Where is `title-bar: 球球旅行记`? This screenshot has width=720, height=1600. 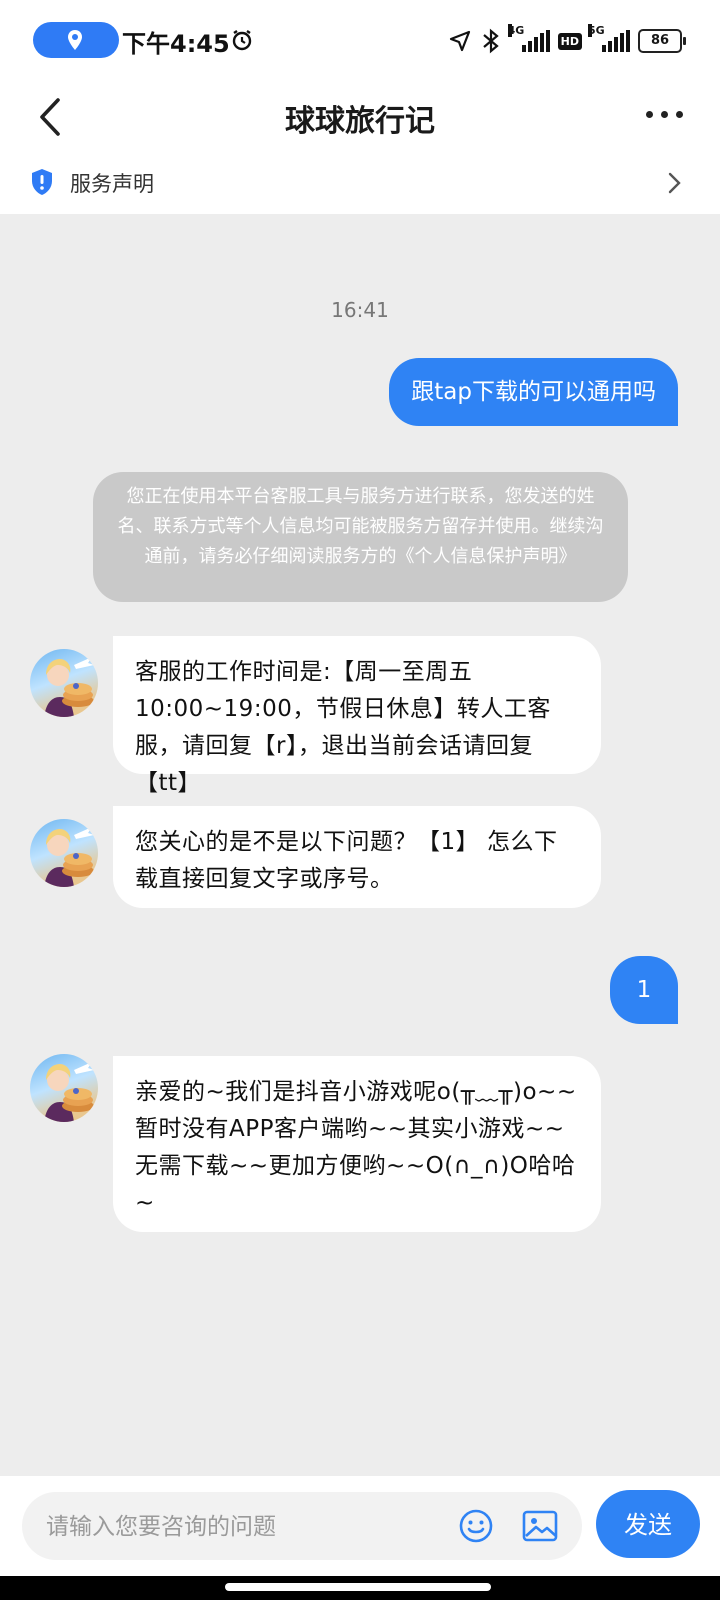 title-bar: 球球旅行记 is located at coordinates (360, 115).